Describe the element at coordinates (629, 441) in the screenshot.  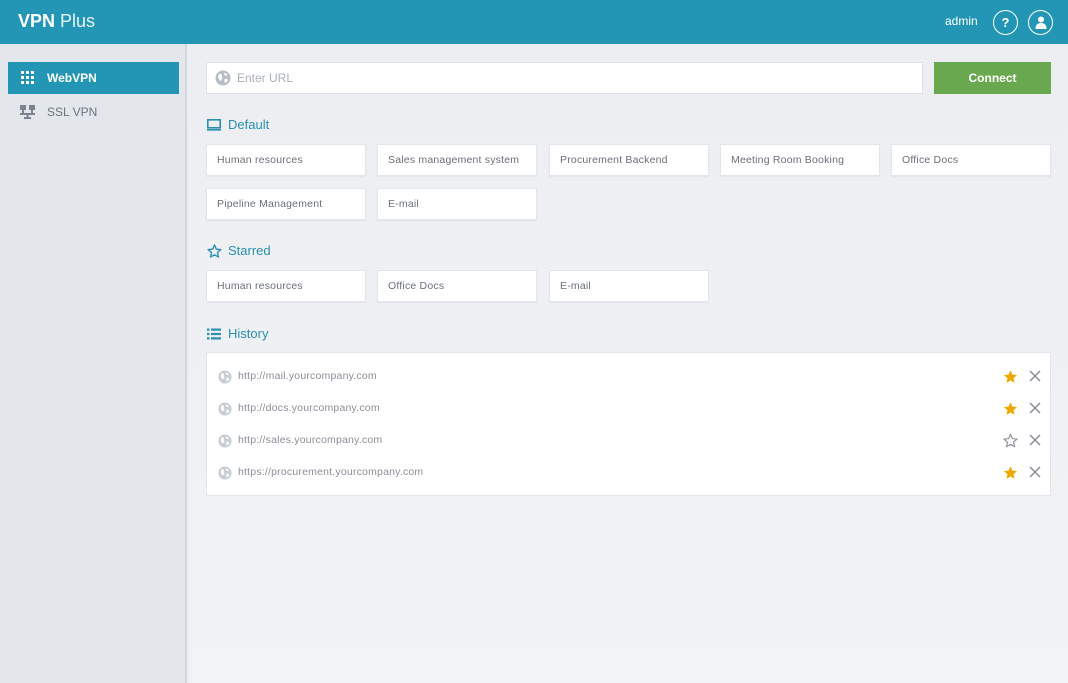
I see `history-row: http://sales.yourcompany.com` at that location.